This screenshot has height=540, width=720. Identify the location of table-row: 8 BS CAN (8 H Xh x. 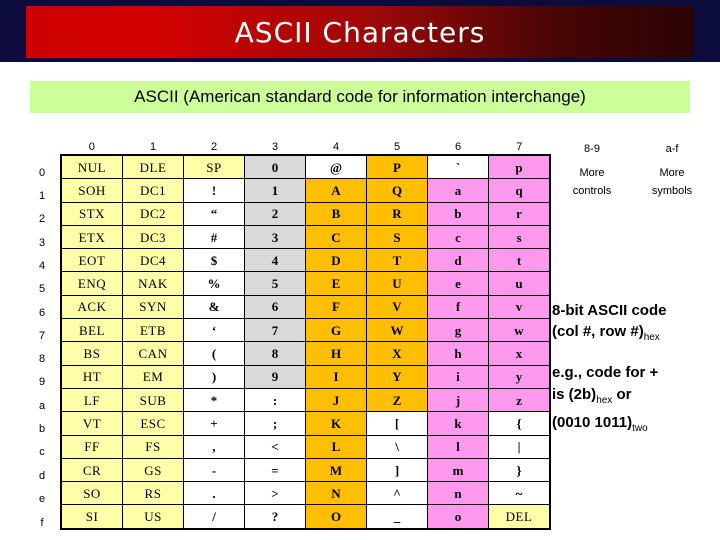
(287, 353).